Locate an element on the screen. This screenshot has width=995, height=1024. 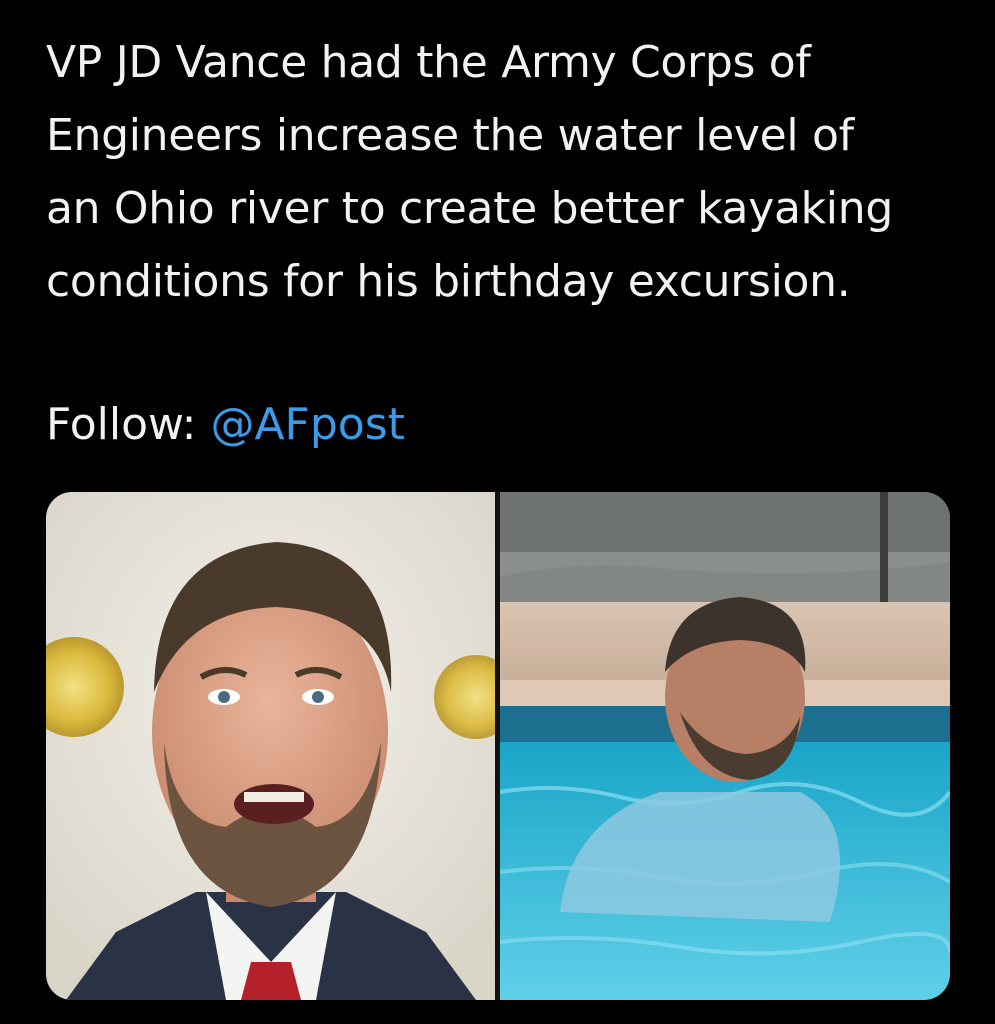
follow-label: Follow: is located at coordinates (121, 424).